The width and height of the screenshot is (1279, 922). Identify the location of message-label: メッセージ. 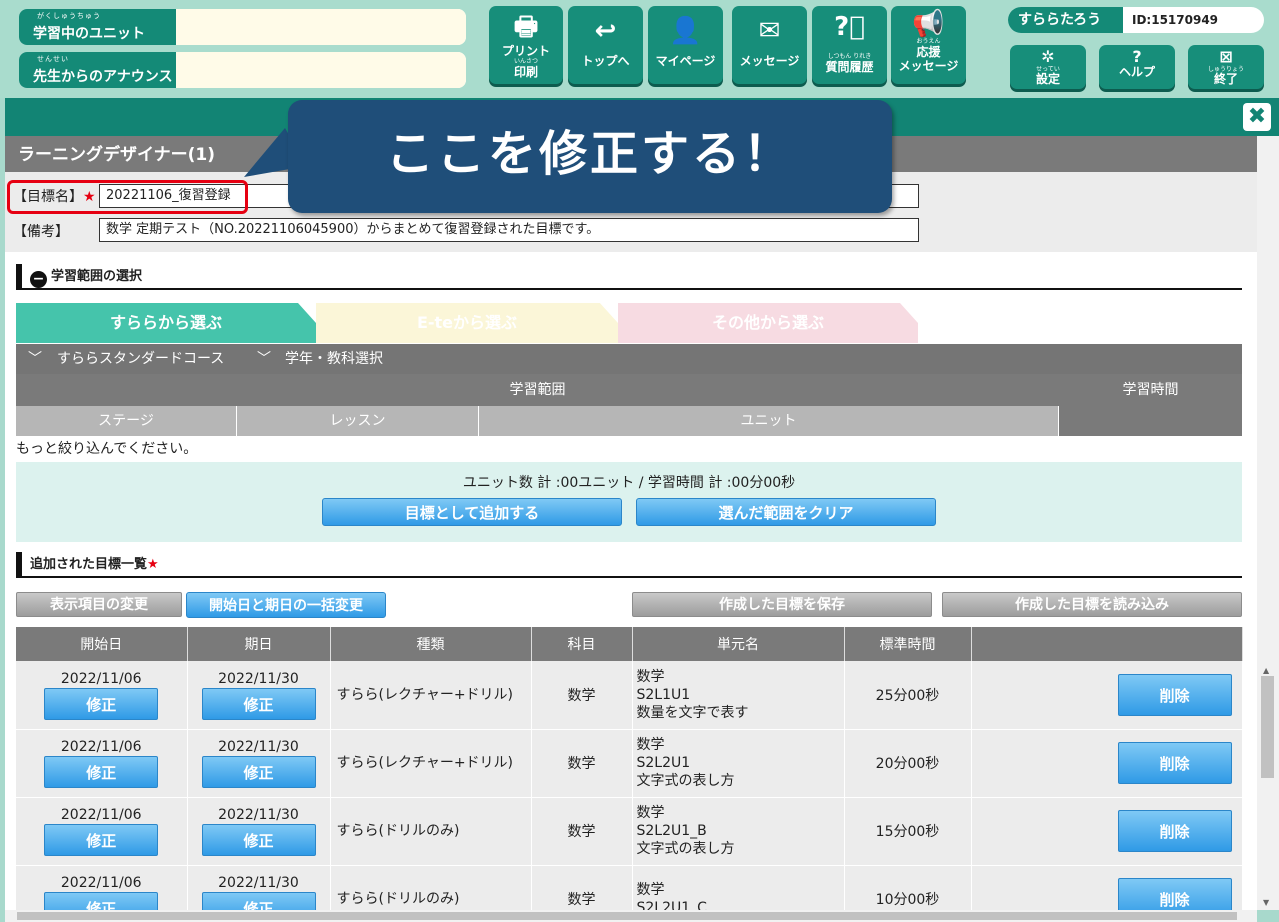
(769, 61).